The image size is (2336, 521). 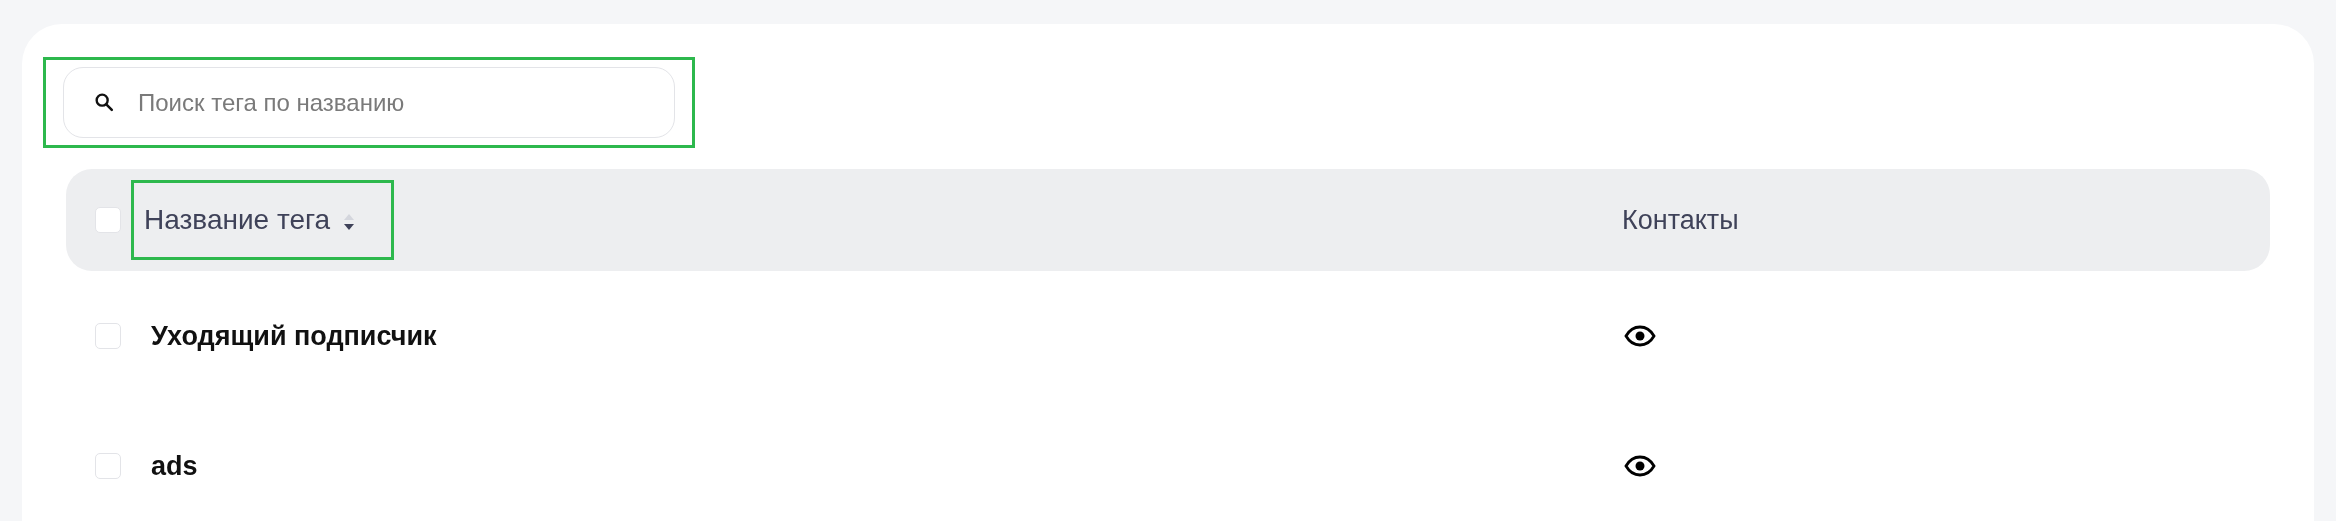 What do you see at coordinates (294, 336) in the screenshot?
I see `tag-name: Уходящий подписчик` at bounding box center [294, 336].